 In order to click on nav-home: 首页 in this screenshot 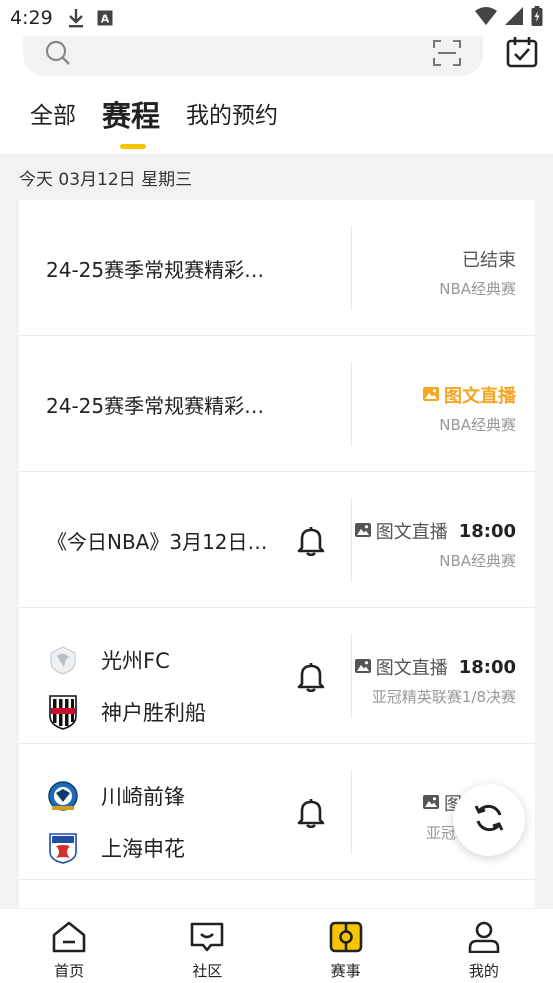, I will do `click(69, 946)`.